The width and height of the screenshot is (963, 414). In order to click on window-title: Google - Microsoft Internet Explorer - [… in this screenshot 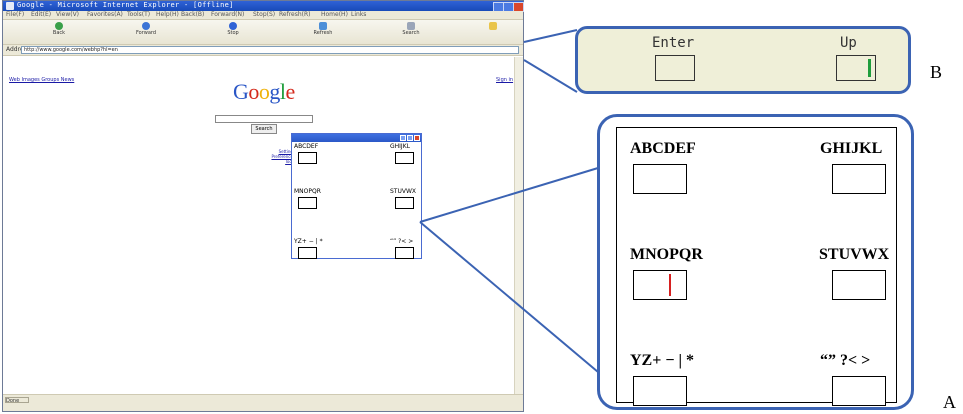, I will do `click(125, 5)`.